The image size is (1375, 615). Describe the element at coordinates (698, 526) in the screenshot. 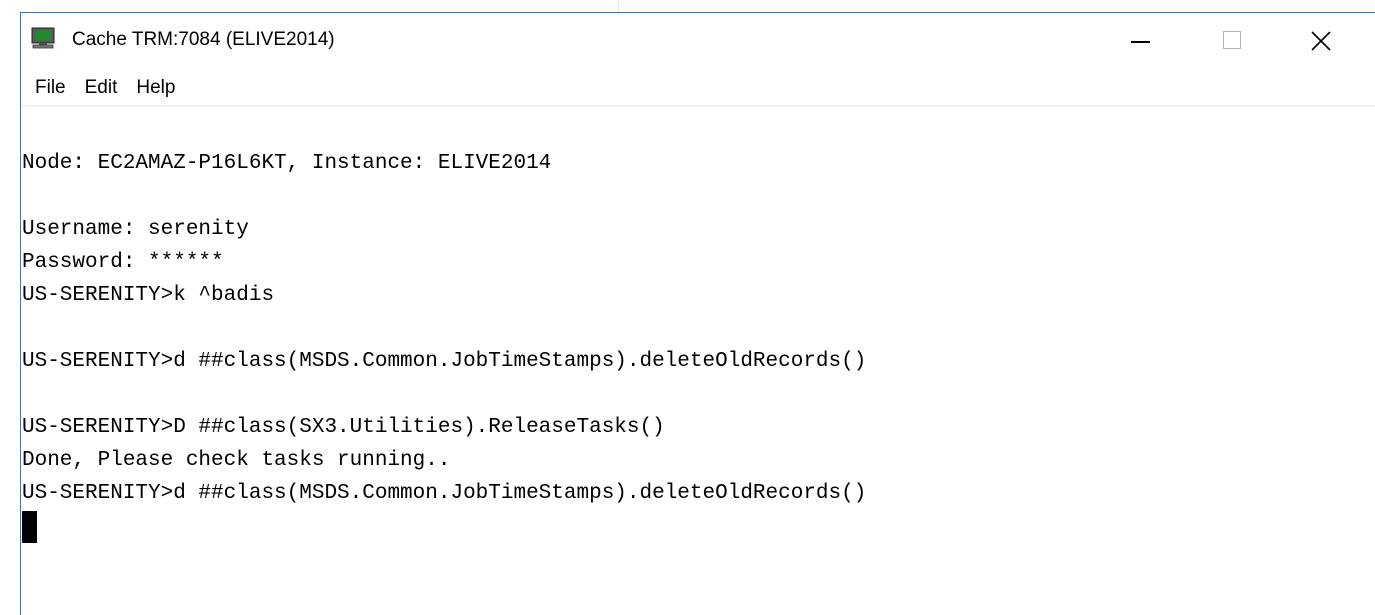

I see `terminal-input-line` at that location.